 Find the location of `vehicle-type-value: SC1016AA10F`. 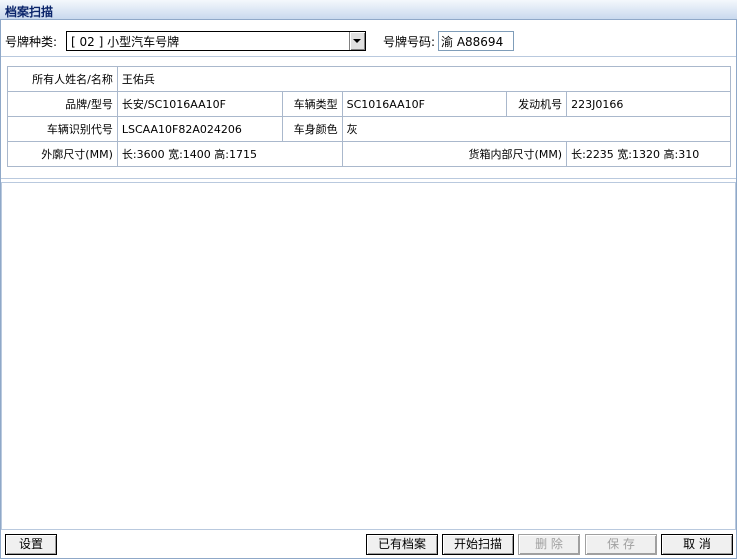

vehicle-type-value: SC1016AA10F is located at coordinates (424, 104).